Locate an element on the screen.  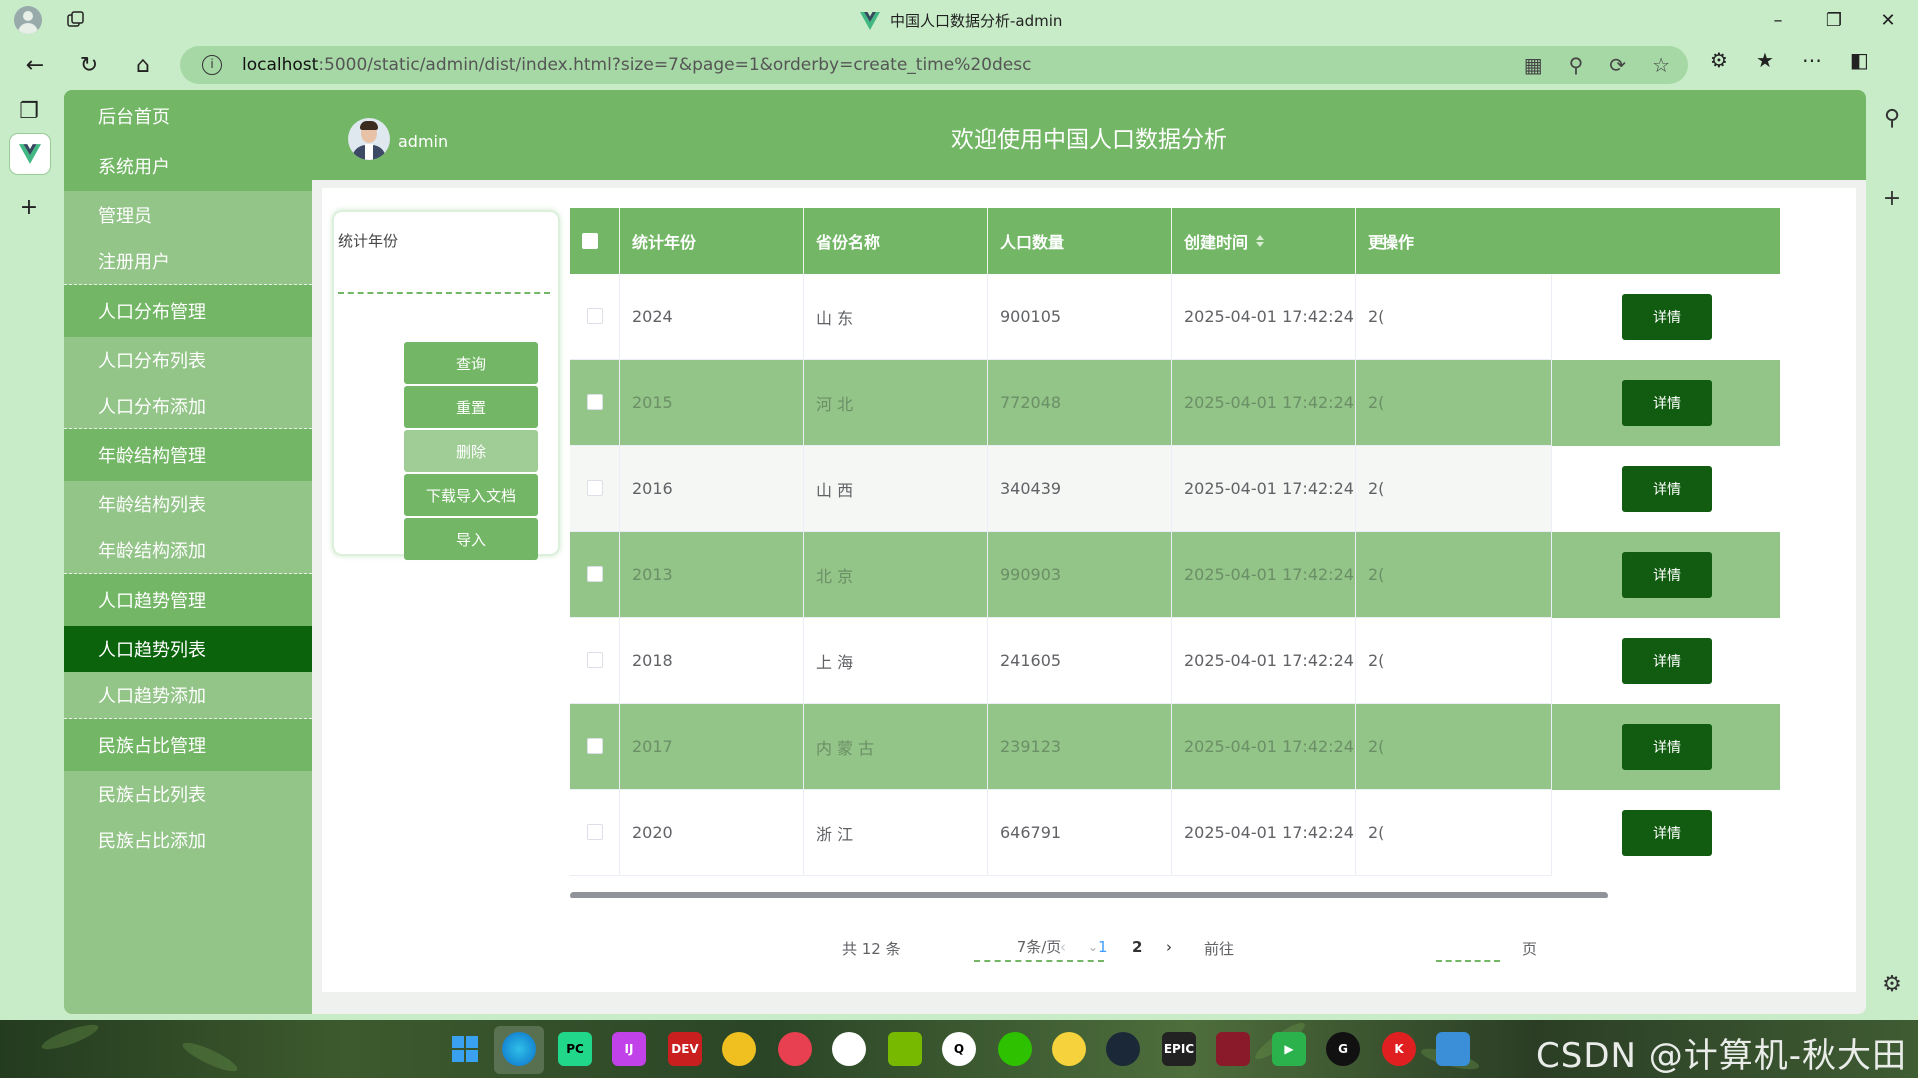
prev-page-icon: ‹ is located at coordinates (1063, 947).